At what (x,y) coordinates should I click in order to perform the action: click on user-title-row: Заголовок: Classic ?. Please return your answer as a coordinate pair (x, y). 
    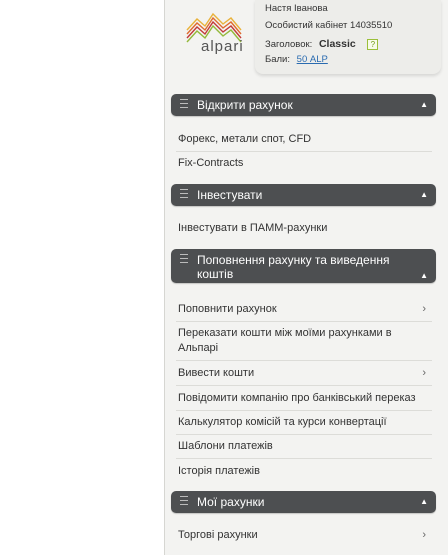
    Looking at the image, I should click on (322, 44).